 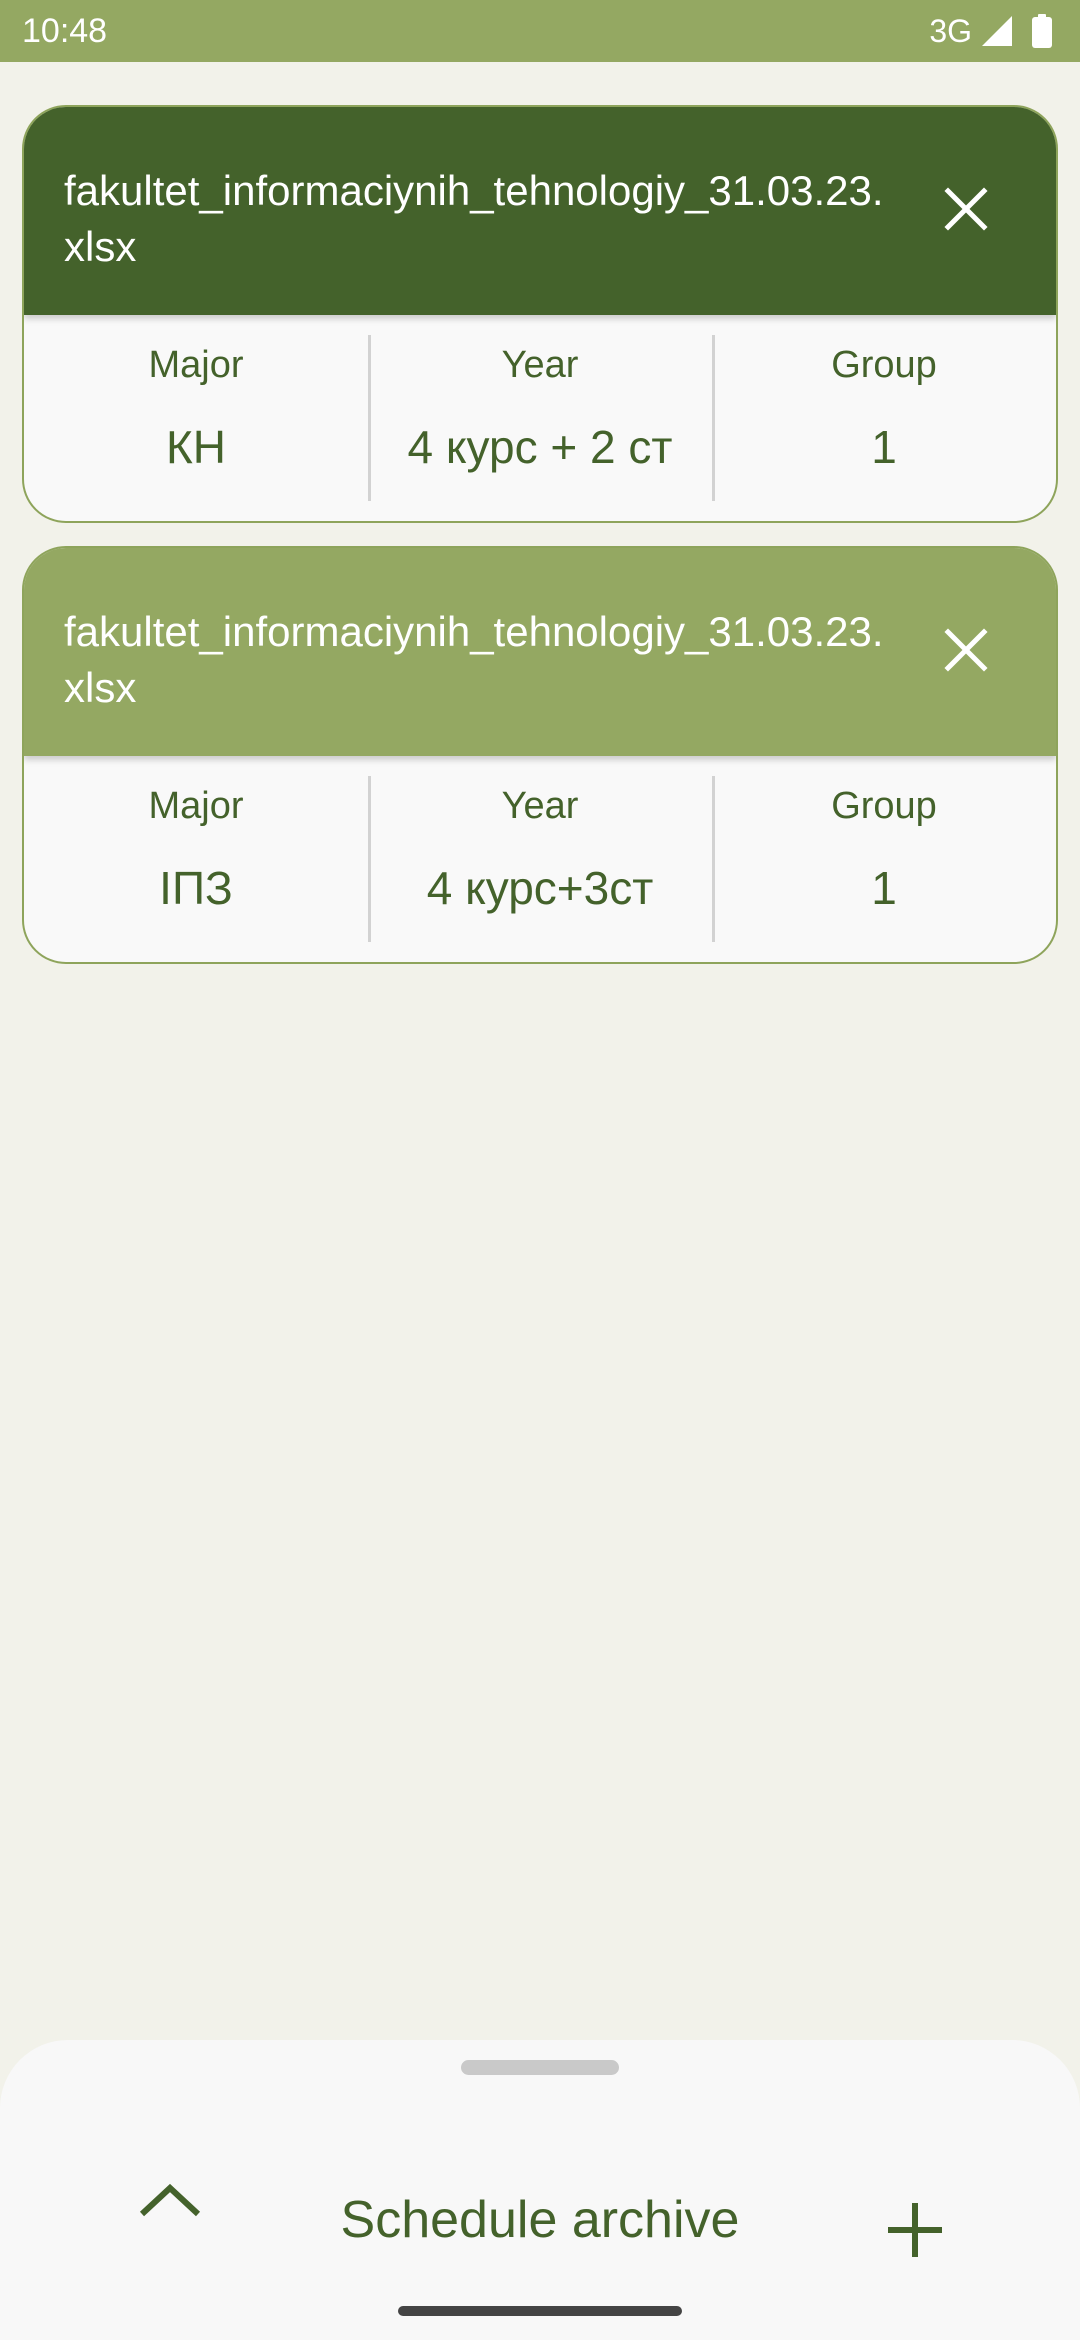 I want to click on network-type: 3G, so click(x=950, y=31).